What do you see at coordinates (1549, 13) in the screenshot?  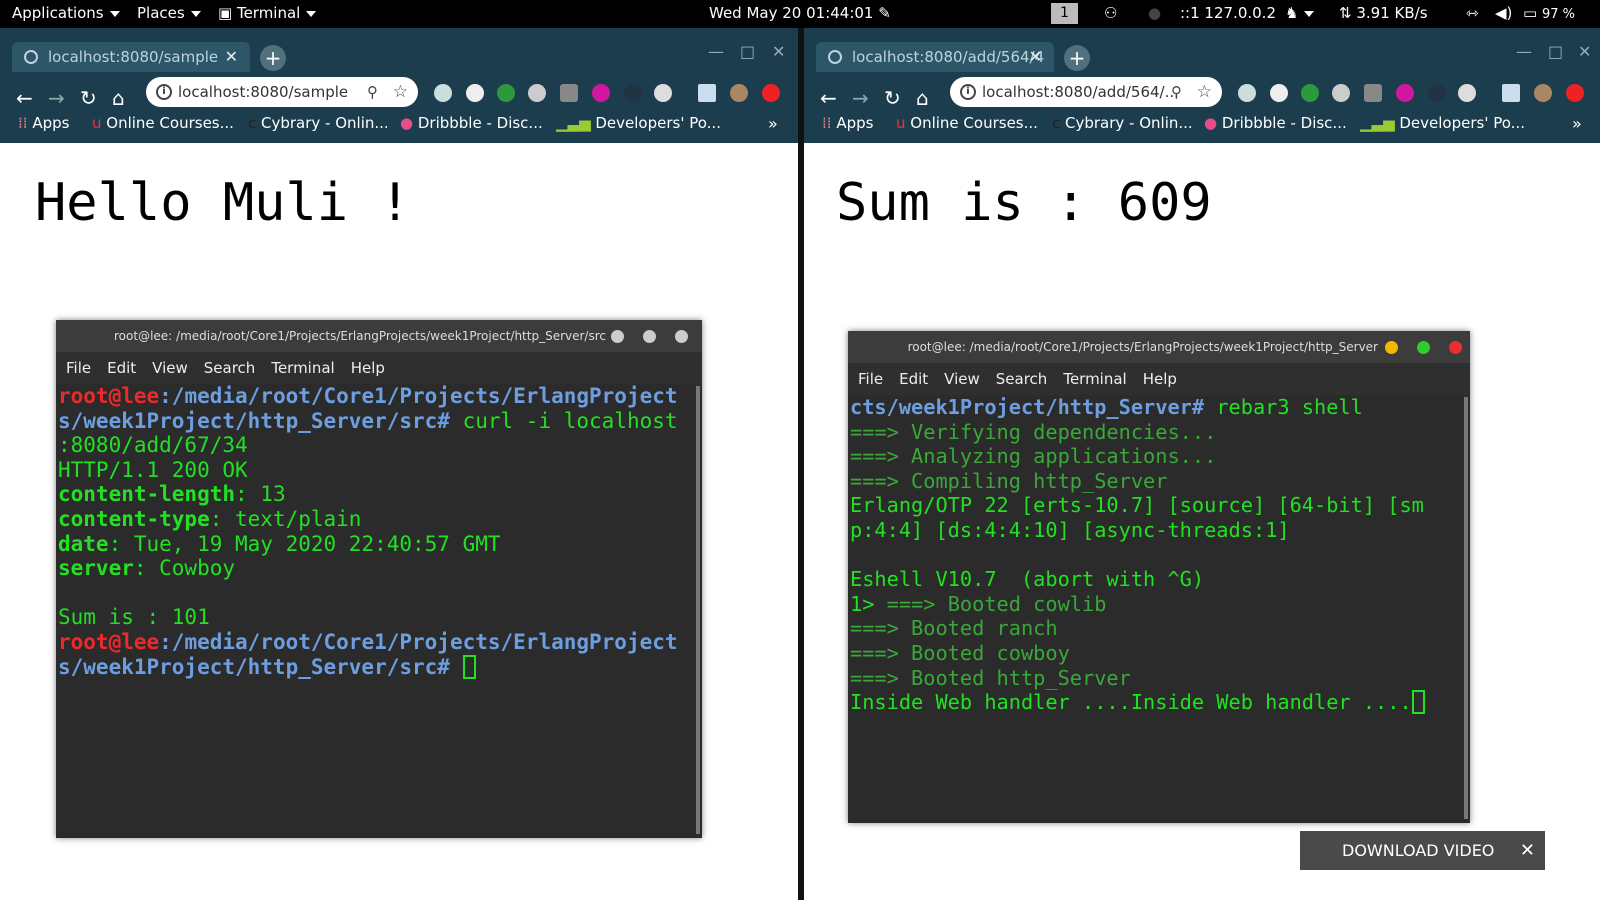 I see `battery-status: ▭ 97 %` at bounding box center [1549, 13].